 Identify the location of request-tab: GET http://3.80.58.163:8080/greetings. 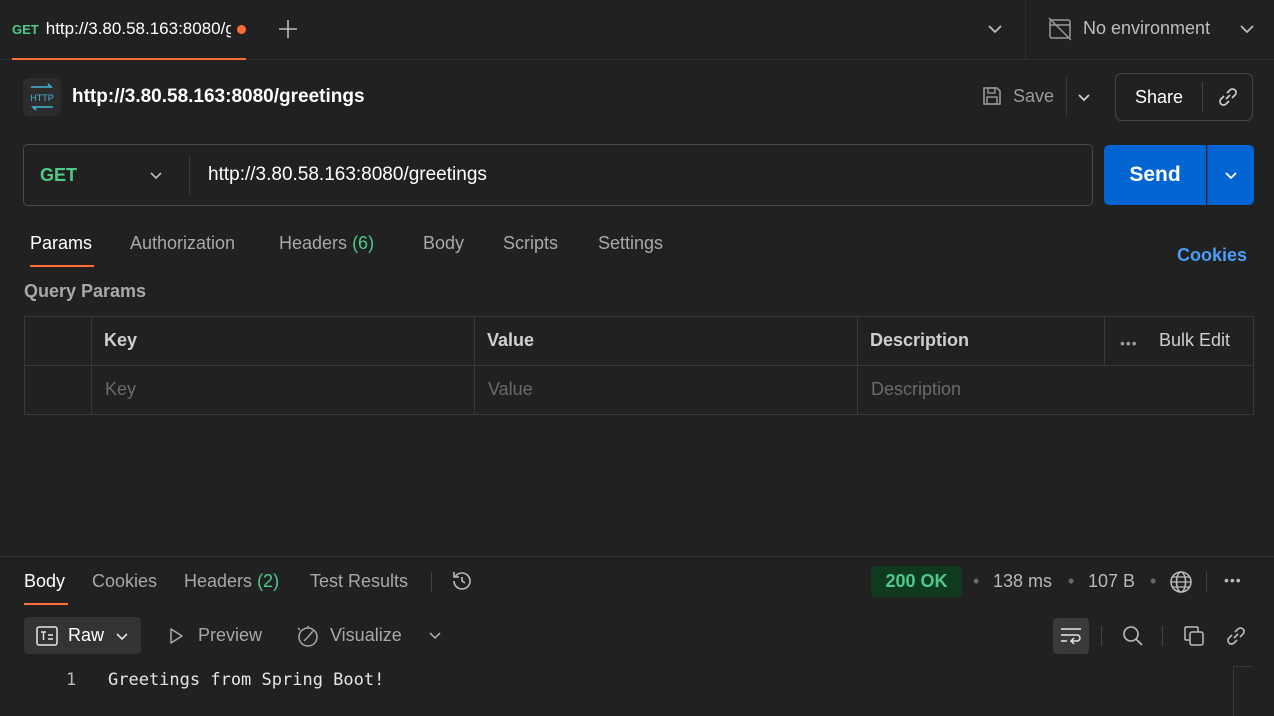
(129, 30).